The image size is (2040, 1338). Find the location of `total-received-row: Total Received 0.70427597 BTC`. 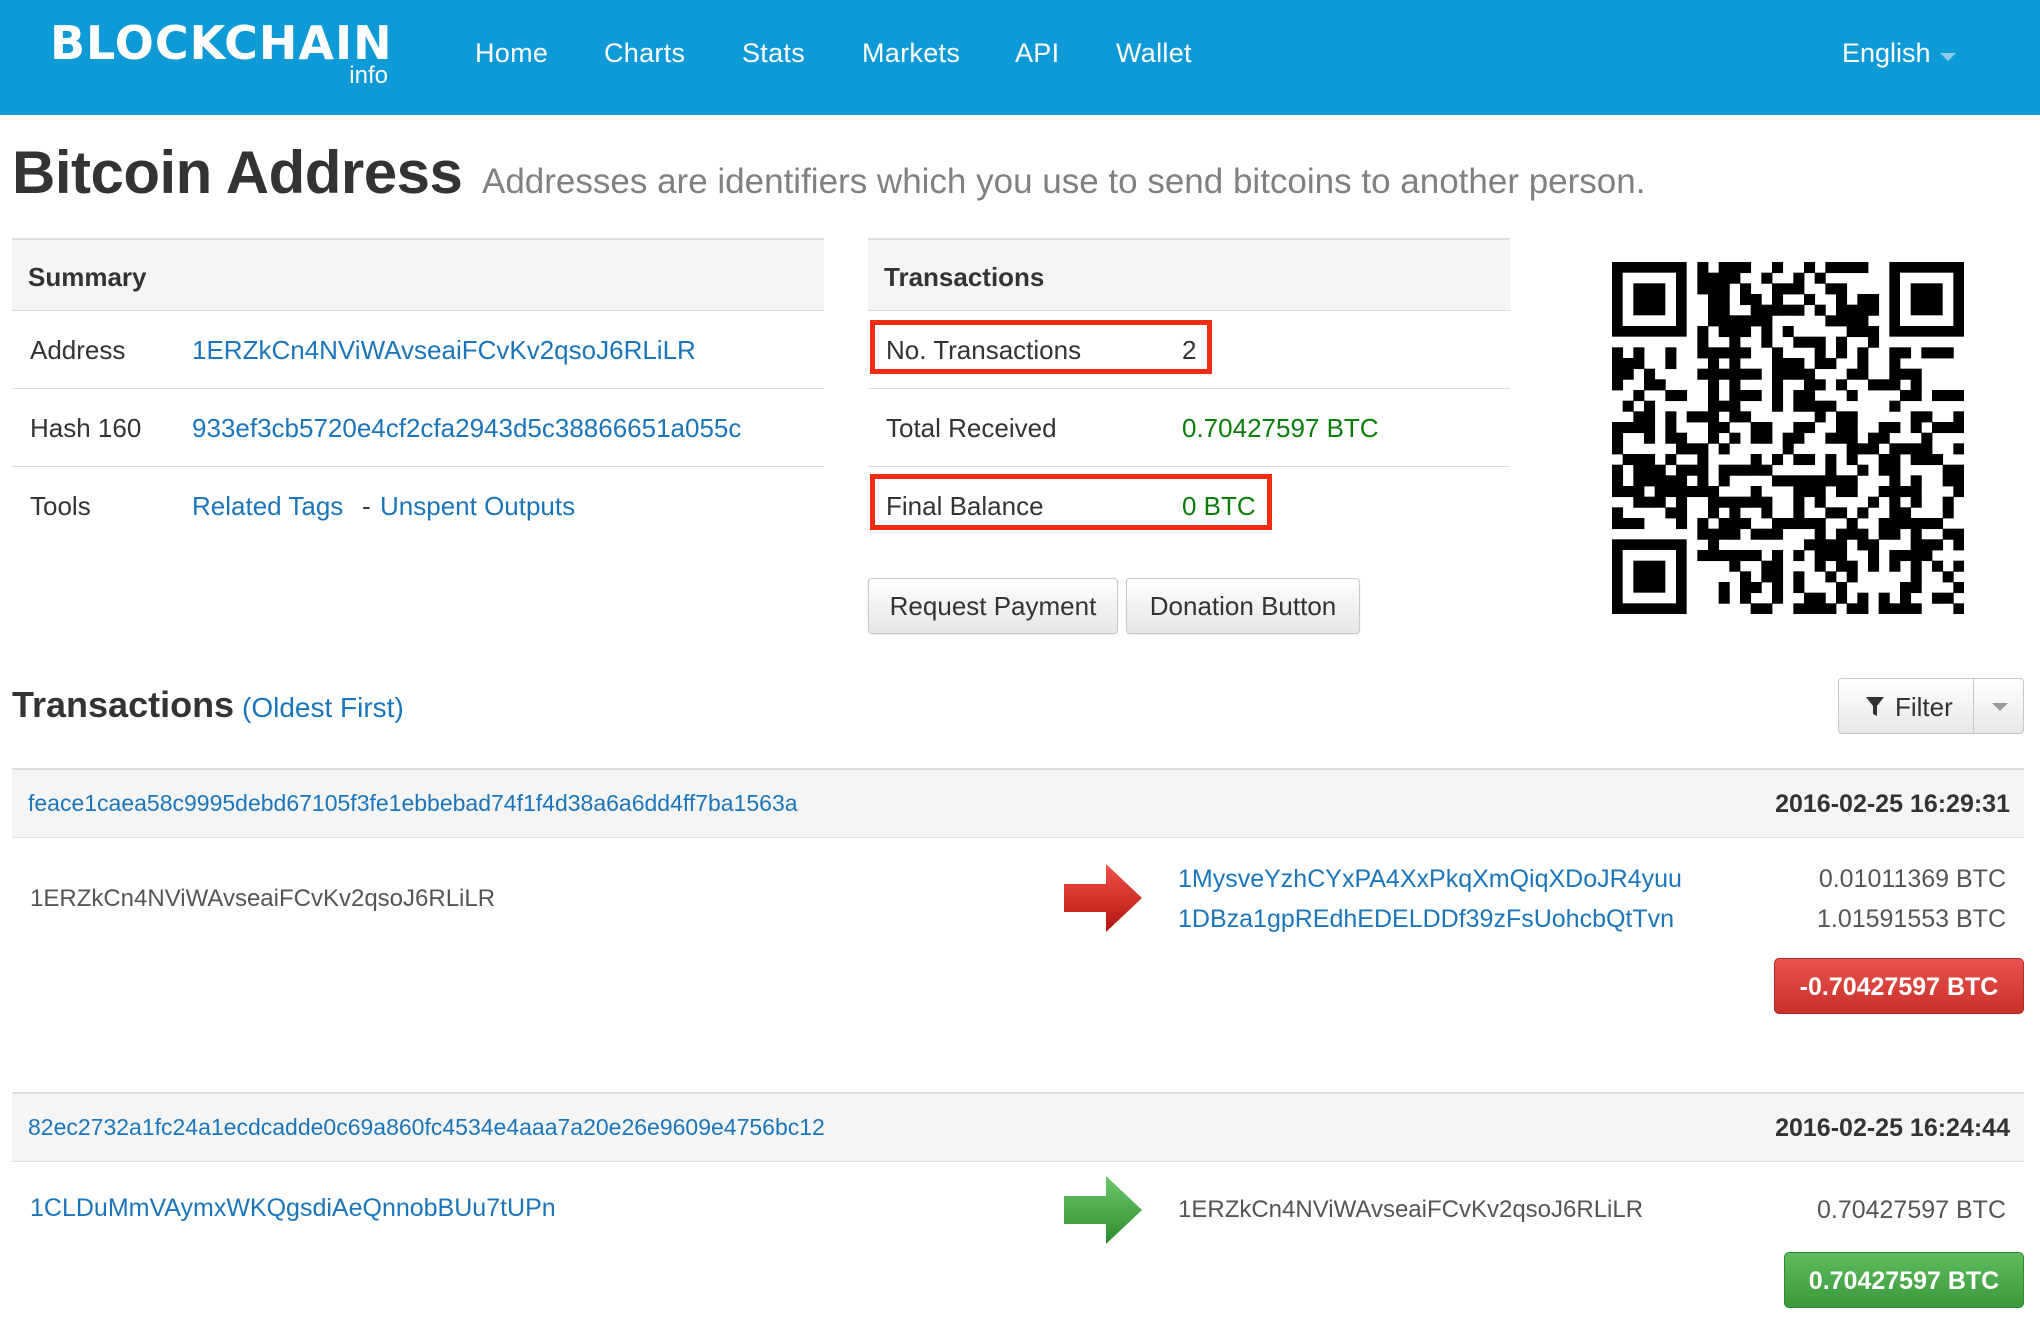

total-received-row: Total Received 0.70427597 BTC is located at coordinates (1189, 427).